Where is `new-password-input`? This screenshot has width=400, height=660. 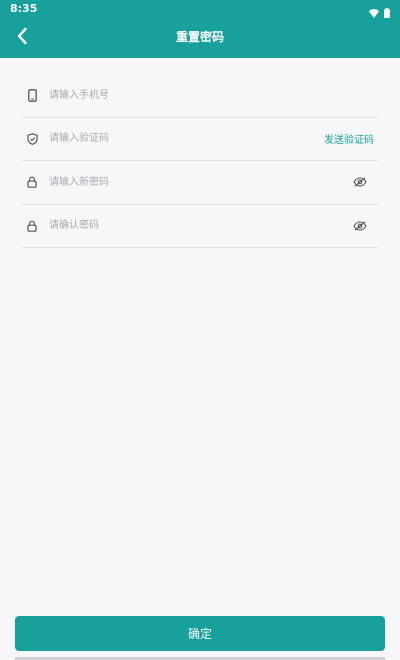 new-password-input is located at coordinates (200, 182).